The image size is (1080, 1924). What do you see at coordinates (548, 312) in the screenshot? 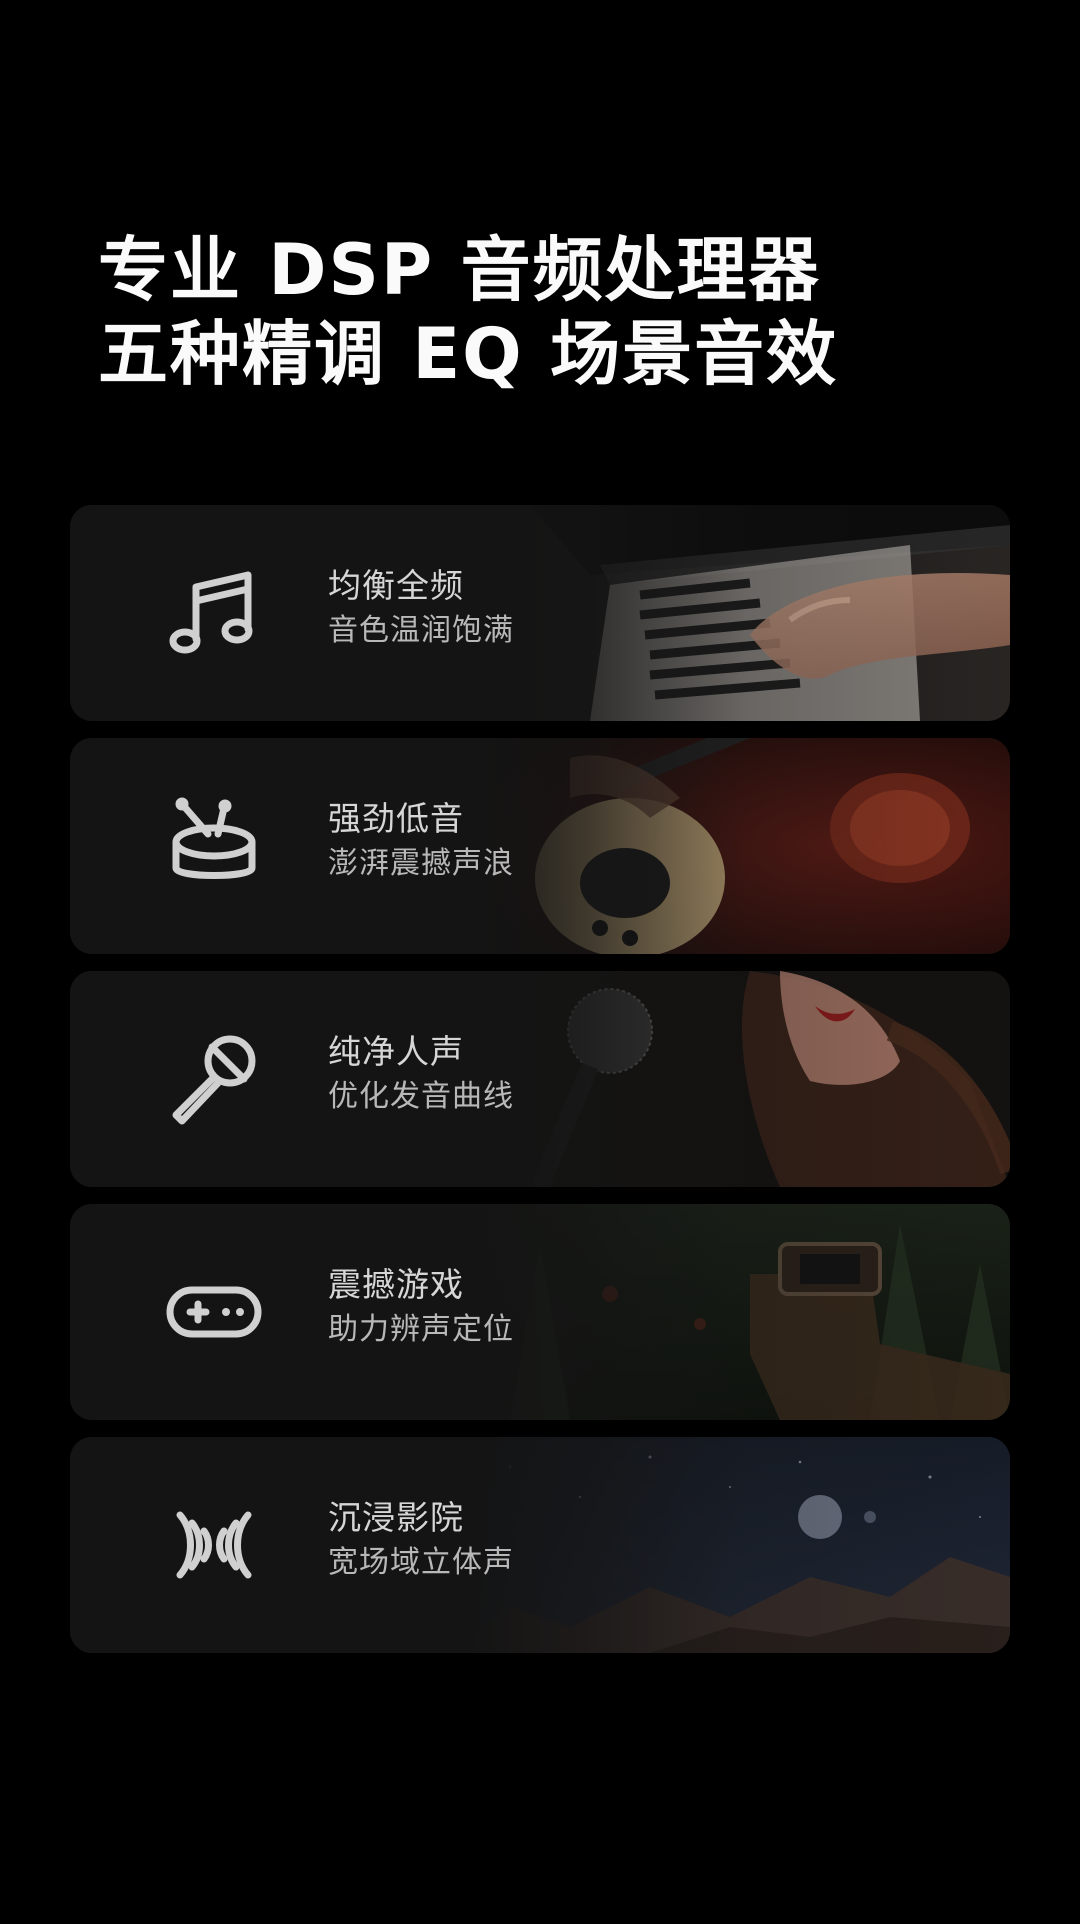
I see `headline: 专业 DSP 音频处理器 五种精调 EQ 场景音效` at bounding box center [548, 312].